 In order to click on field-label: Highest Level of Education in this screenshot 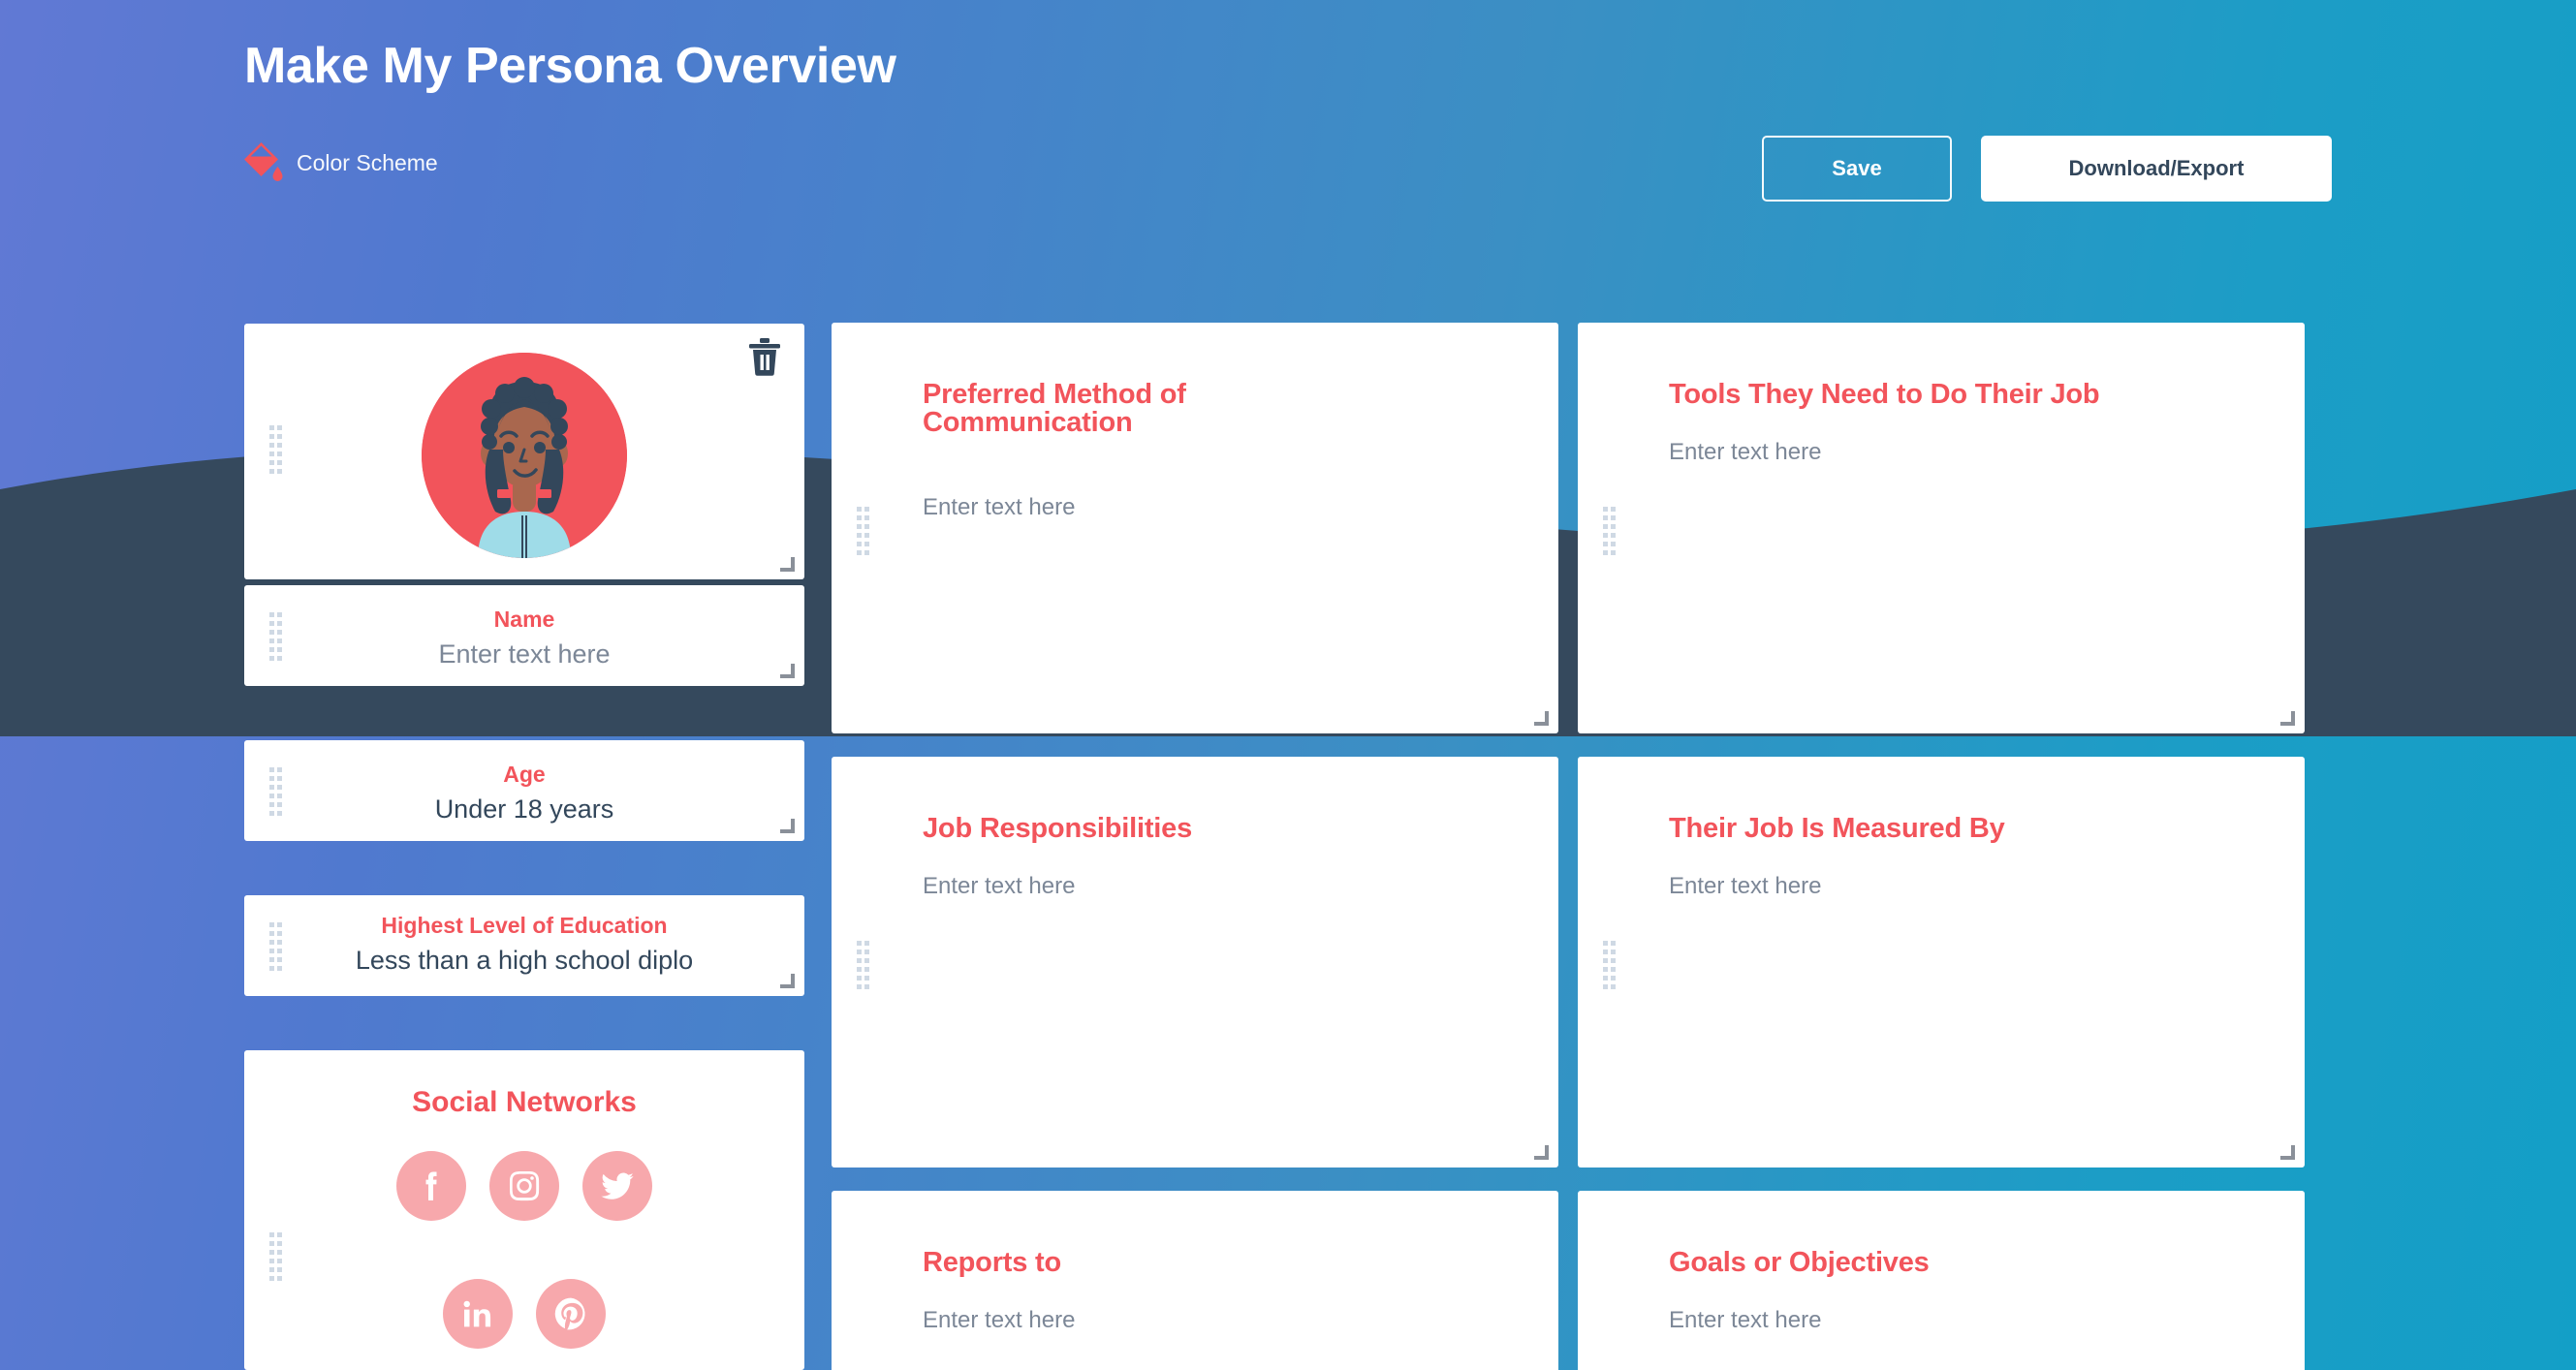, I will do `click(524, 926)`.